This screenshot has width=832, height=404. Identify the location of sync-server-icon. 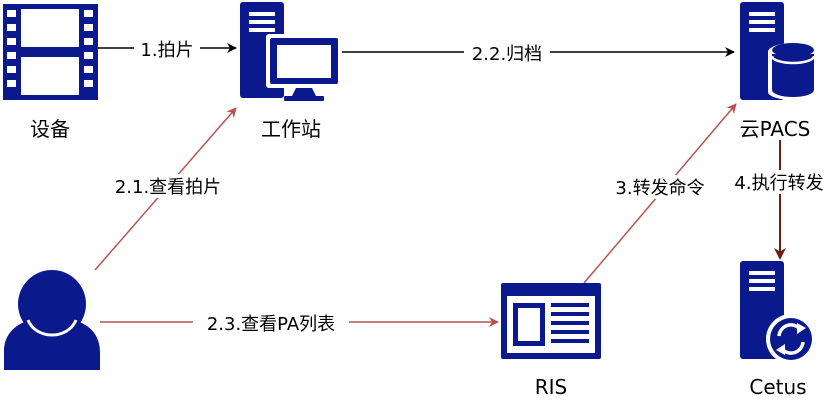
(778, 312).